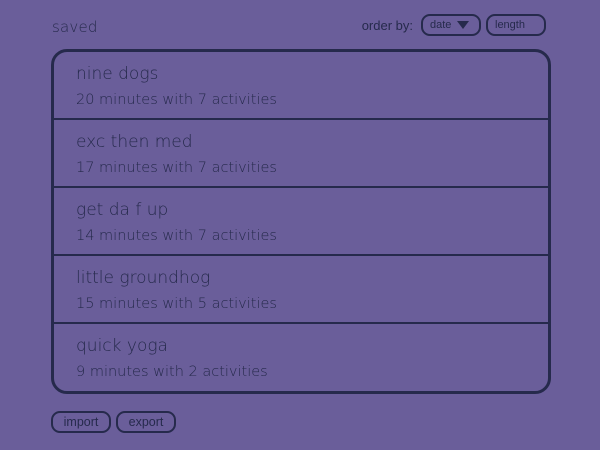 The image size is (600, 450). I want to click on list-item: get da f up 14 minutes with 7 activities, so click(301, 222).